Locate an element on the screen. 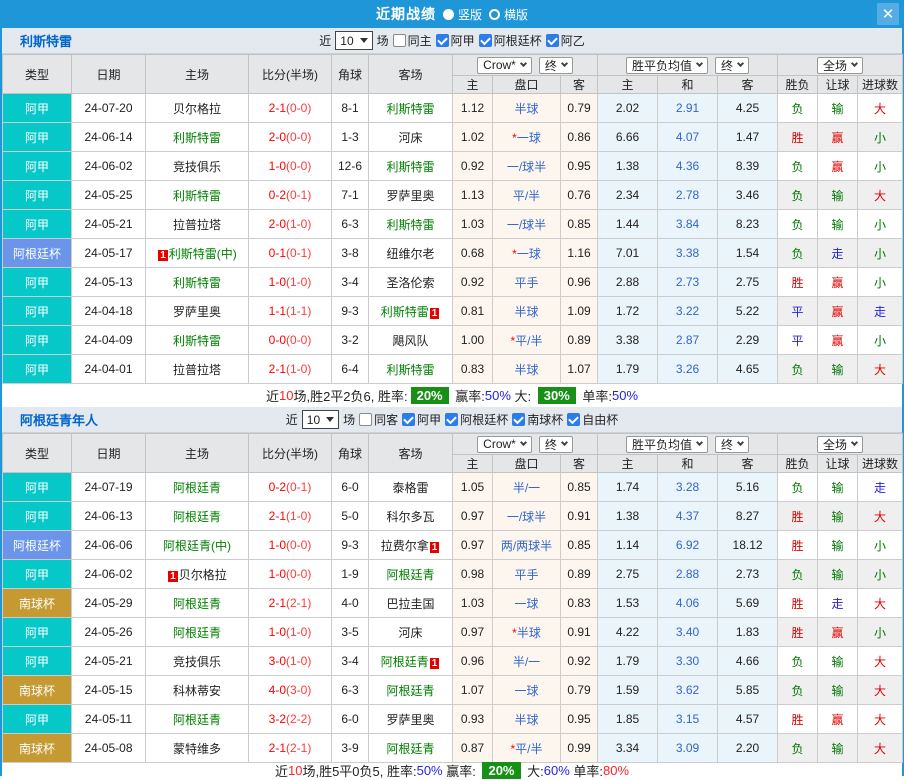  corner-cell: 3-9 is located at coordinates (350, 748).